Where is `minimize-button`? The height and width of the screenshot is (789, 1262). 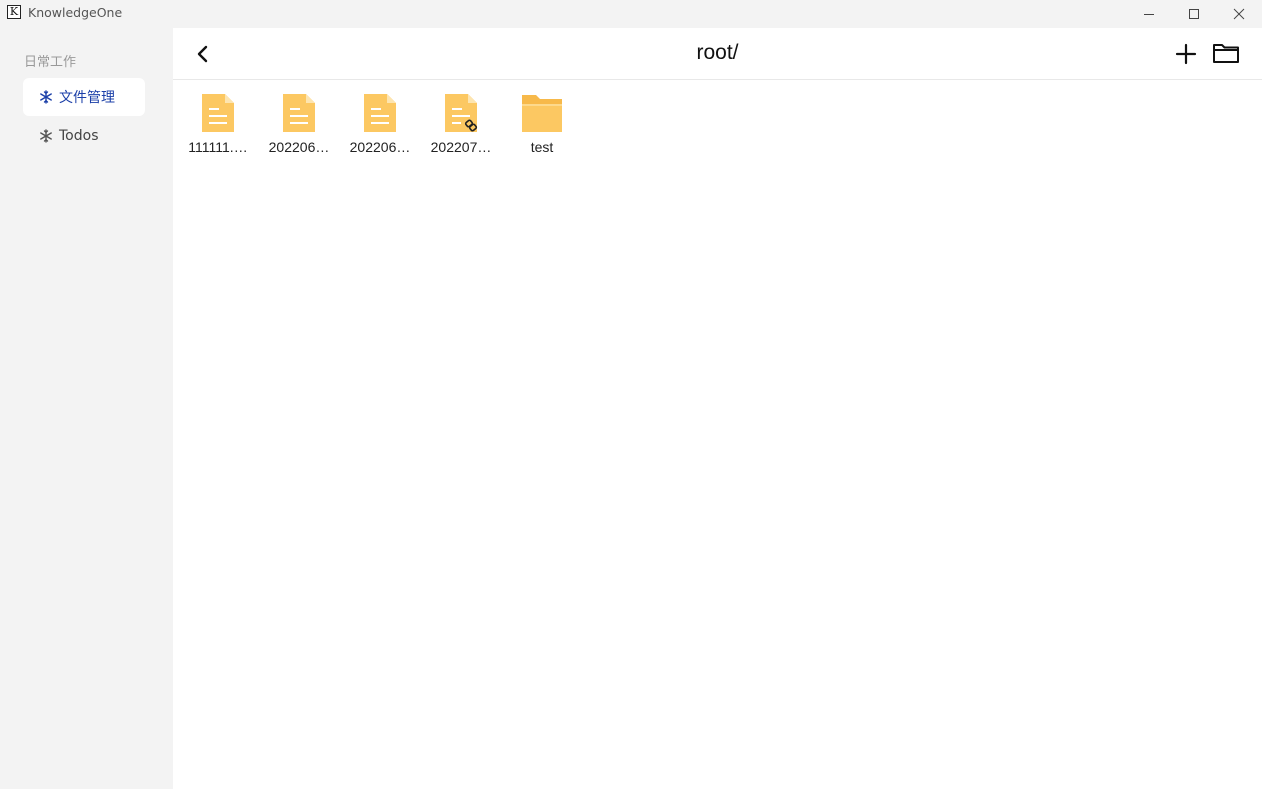
minimize-button is located at coordinates (1149, 14).